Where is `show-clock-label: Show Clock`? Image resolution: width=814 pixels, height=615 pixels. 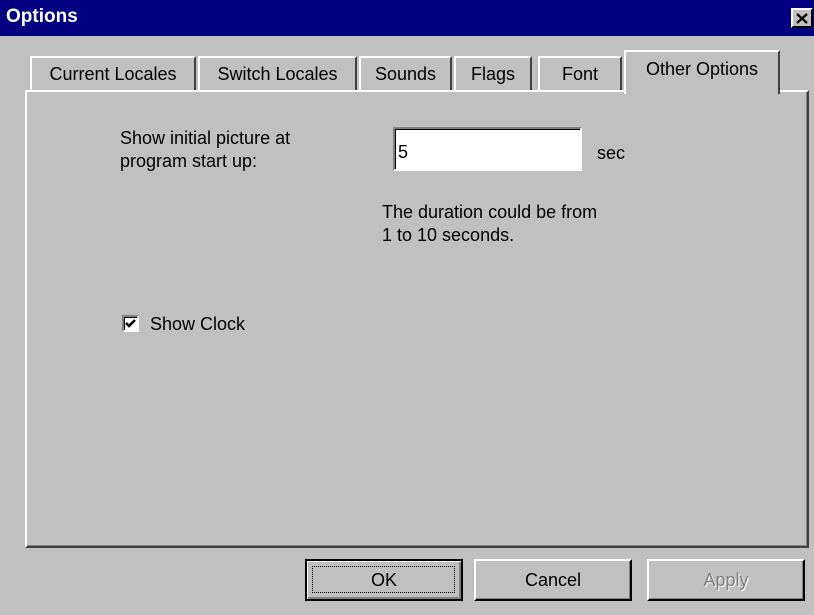
show-clock-label: Show Clock is located at coordinates (197, 324).